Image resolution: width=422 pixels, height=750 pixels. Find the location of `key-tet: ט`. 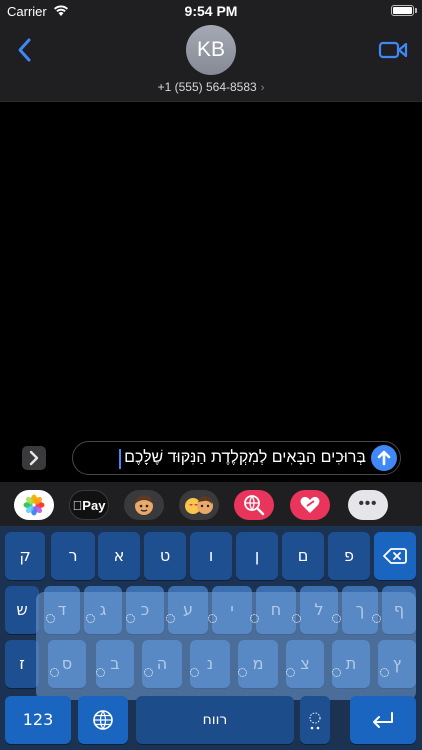

key-tet: ט is located at coordinates (165, 556).